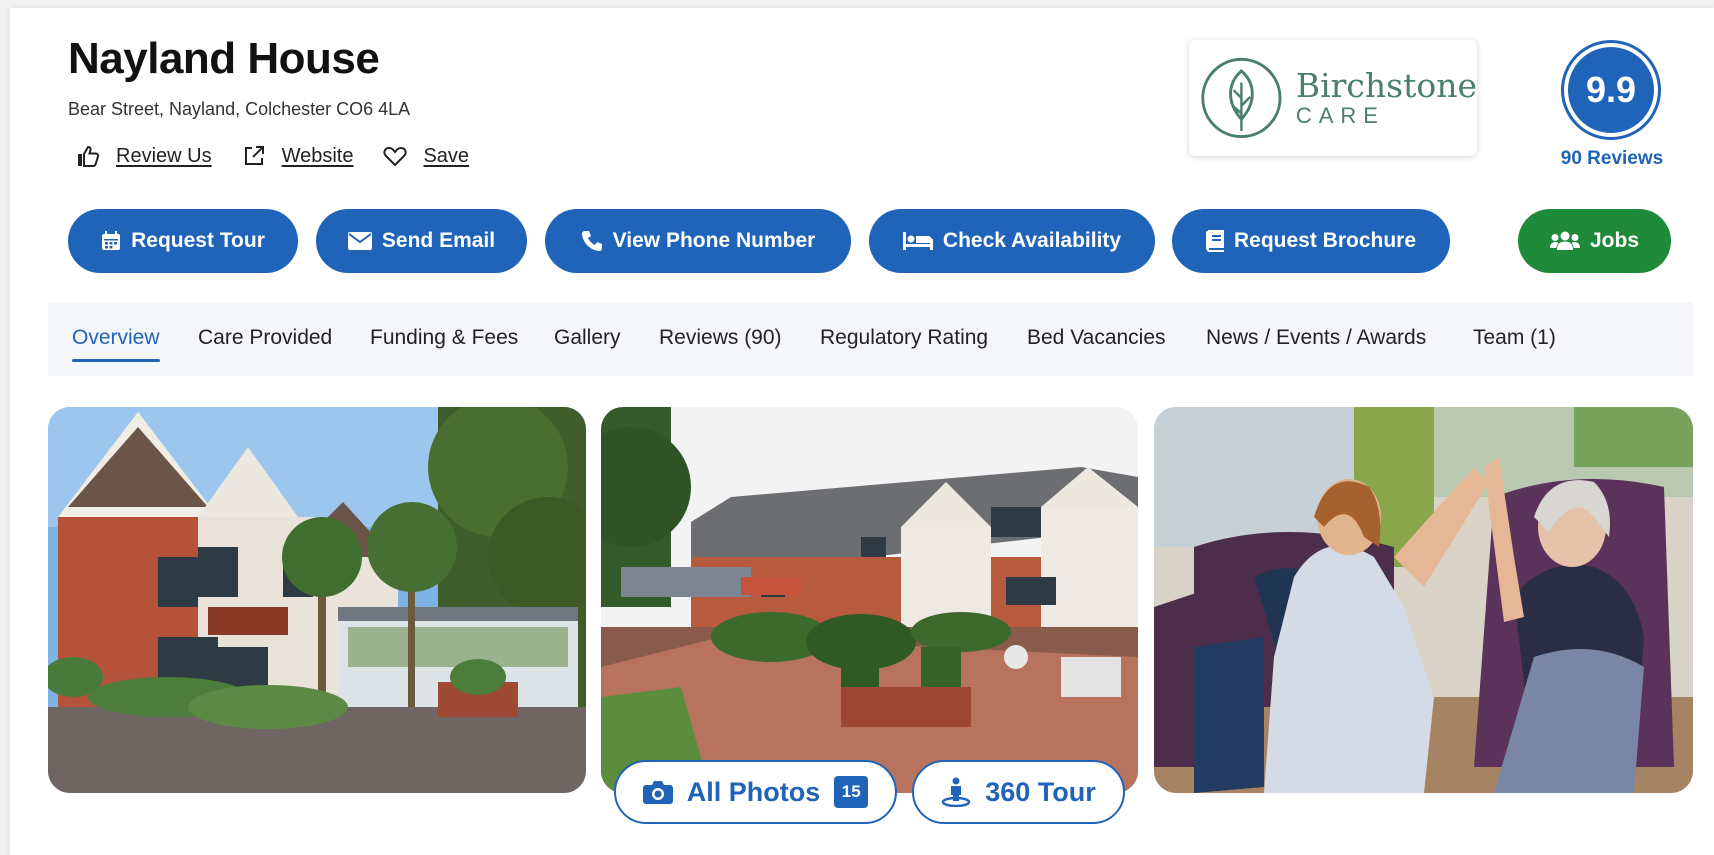  Describe the element at coordinates (317, 155) in the screenshot. I see `website-label: Website` at that location.